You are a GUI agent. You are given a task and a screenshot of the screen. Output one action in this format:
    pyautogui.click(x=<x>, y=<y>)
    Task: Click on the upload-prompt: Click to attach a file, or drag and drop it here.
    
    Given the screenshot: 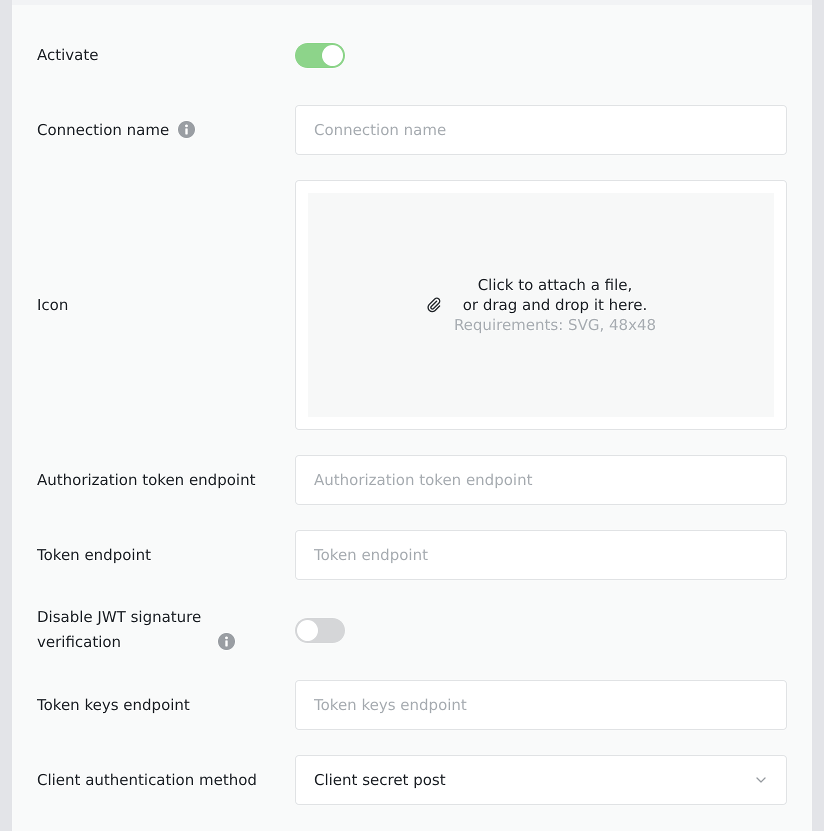 What is the action you would take?
    pyautogui.click(x=555, y=295)
    